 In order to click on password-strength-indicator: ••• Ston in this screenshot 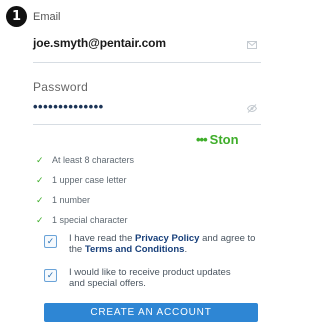, I will do `click(217, 139)`.